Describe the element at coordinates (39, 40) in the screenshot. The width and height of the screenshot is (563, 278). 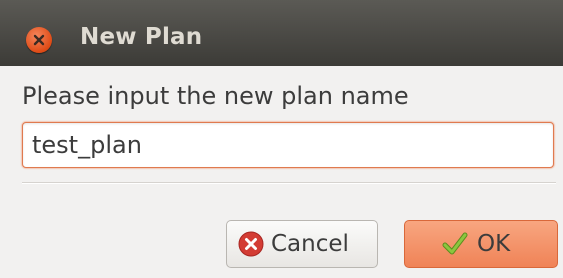
I see `close-icon` at that location.